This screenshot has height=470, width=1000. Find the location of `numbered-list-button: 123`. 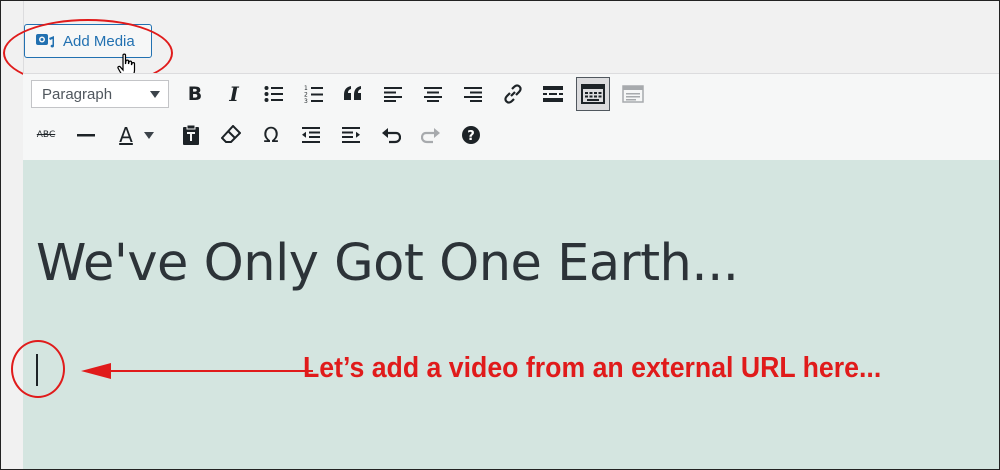

numbered-list-button: 123 is located at coordinates (314, 94).